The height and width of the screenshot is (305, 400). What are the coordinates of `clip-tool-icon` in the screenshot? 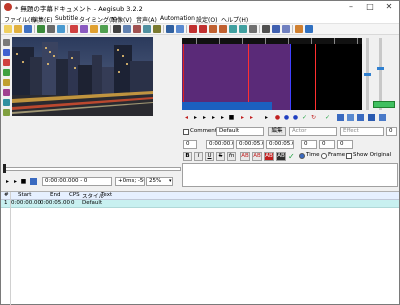 It's located at (6, 92).